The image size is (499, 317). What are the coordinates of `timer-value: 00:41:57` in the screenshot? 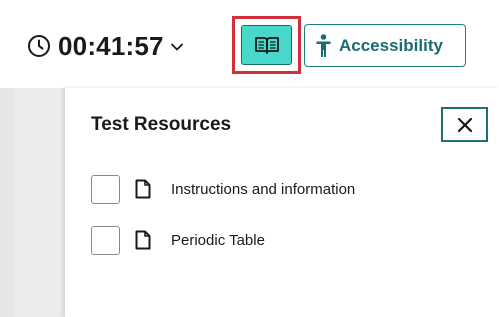 It's located at (111, 46).